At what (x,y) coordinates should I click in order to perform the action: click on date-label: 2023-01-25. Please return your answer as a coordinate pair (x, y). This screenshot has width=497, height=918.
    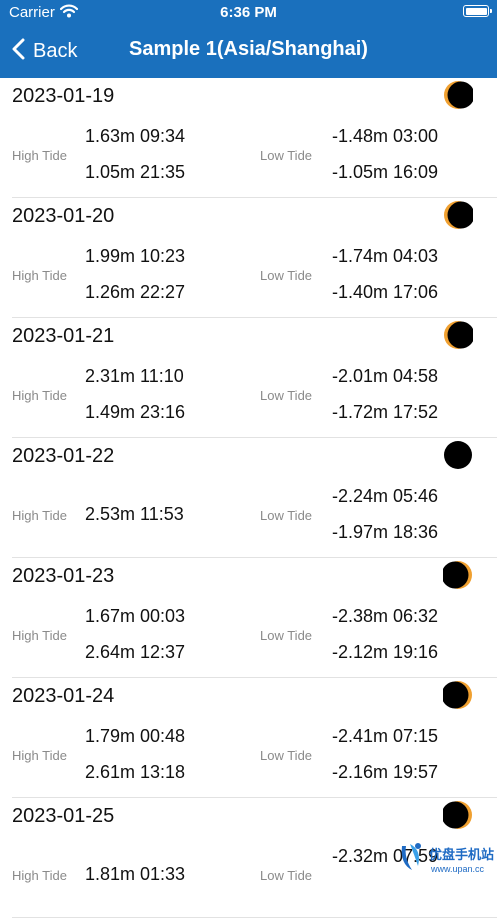
    Looking at the image, I should click on (63, 816).